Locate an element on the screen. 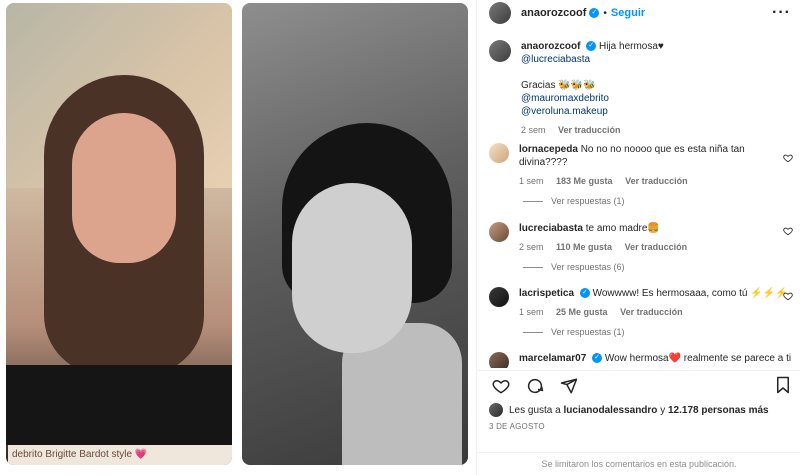 The height and width of the screenshot is (475, 800). comment-username: marcelamar07 is located at coordinates (552, 358).